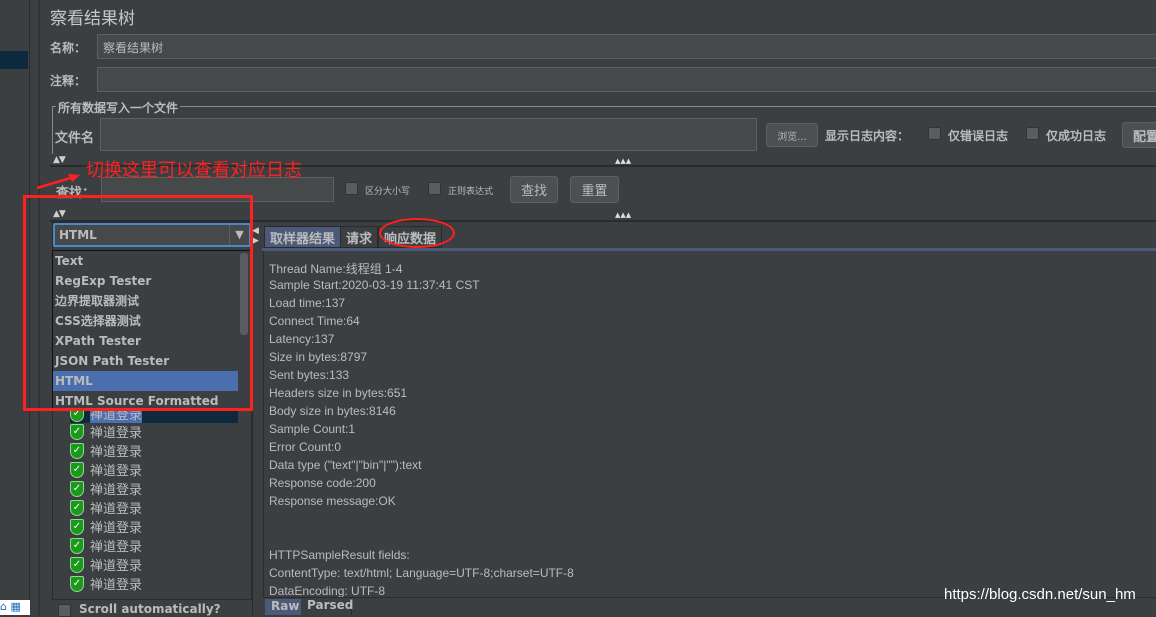  Describe the element at coordinates (75, 138) in the screenshot. I see `filename-label: 文件名` at that location.